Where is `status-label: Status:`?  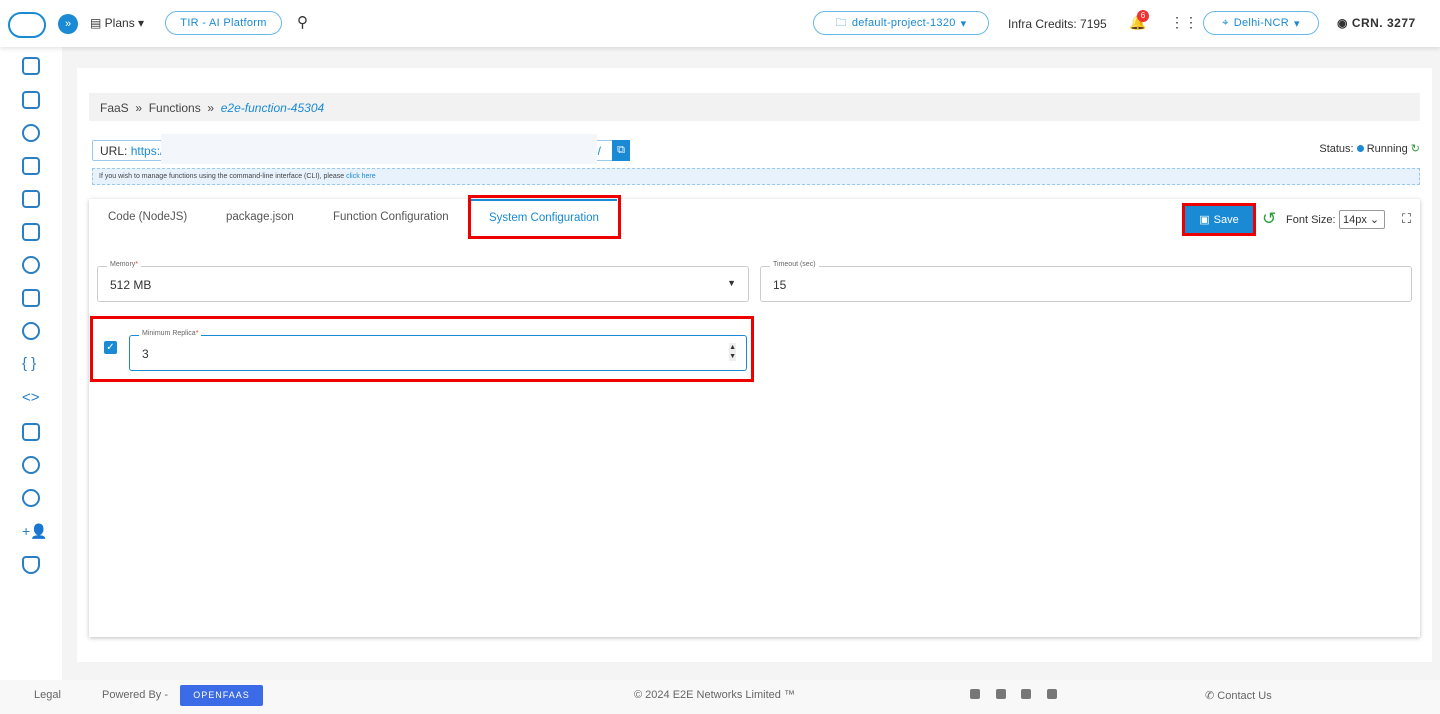
status-label: Status: is located at coordinates (1336, 149).